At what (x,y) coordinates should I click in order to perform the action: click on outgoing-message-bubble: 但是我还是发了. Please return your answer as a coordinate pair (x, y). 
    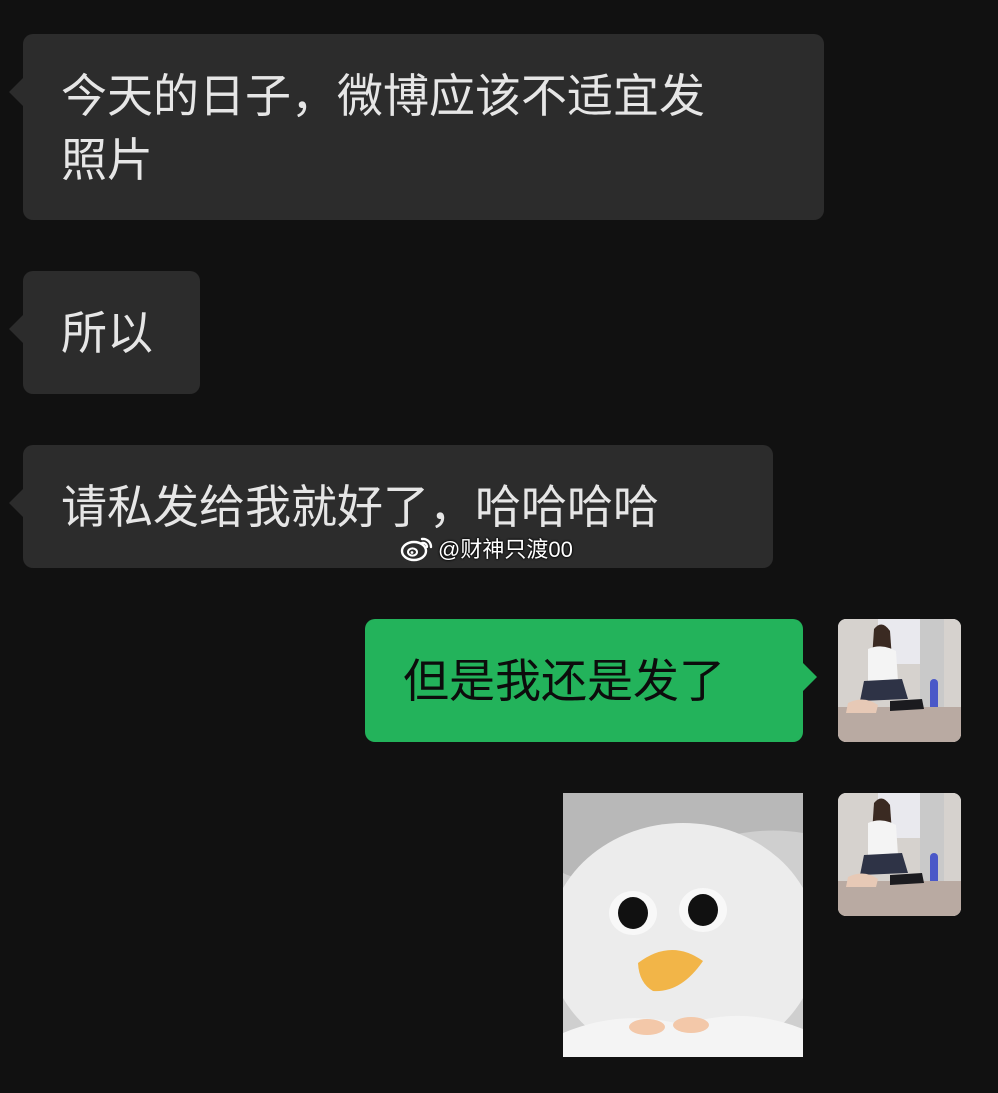
    Looking at the image, I should click on (591, 680).